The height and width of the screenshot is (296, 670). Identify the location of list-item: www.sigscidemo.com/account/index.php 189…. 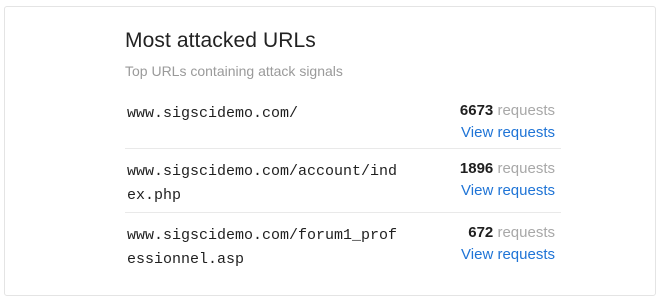
(343, 181).